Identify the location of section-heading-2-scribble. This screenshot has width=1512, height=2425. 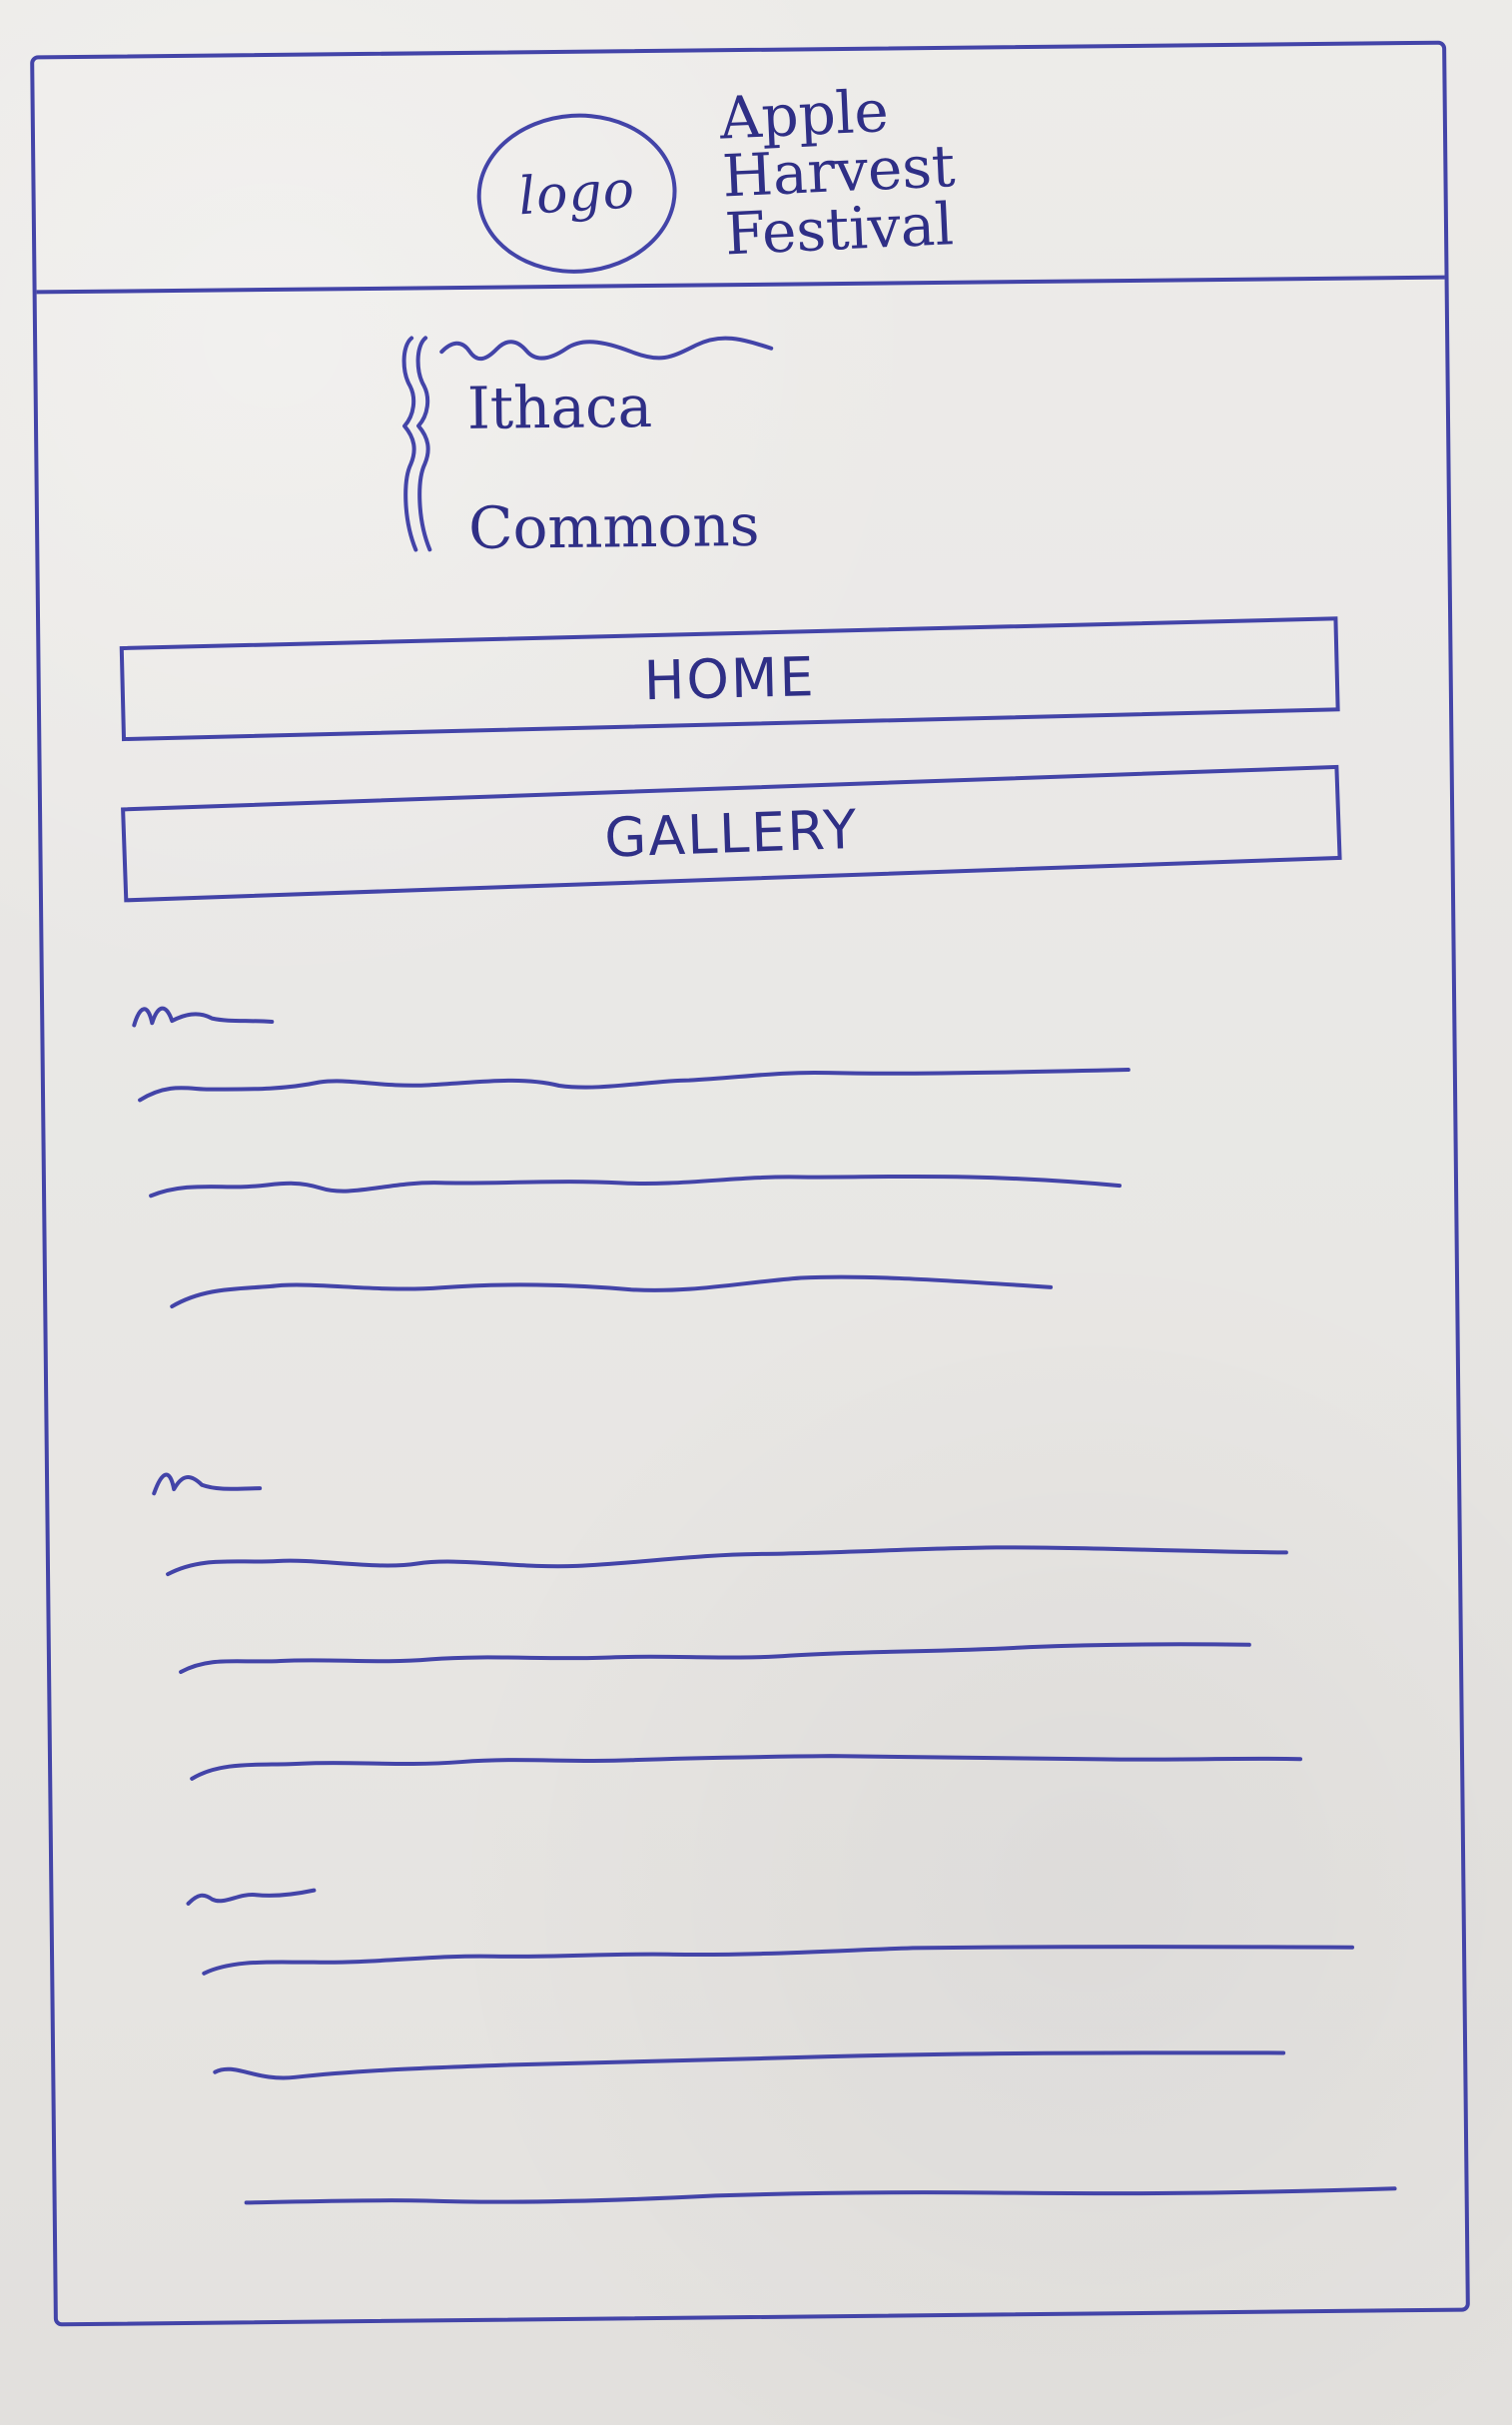
(207, 1484).